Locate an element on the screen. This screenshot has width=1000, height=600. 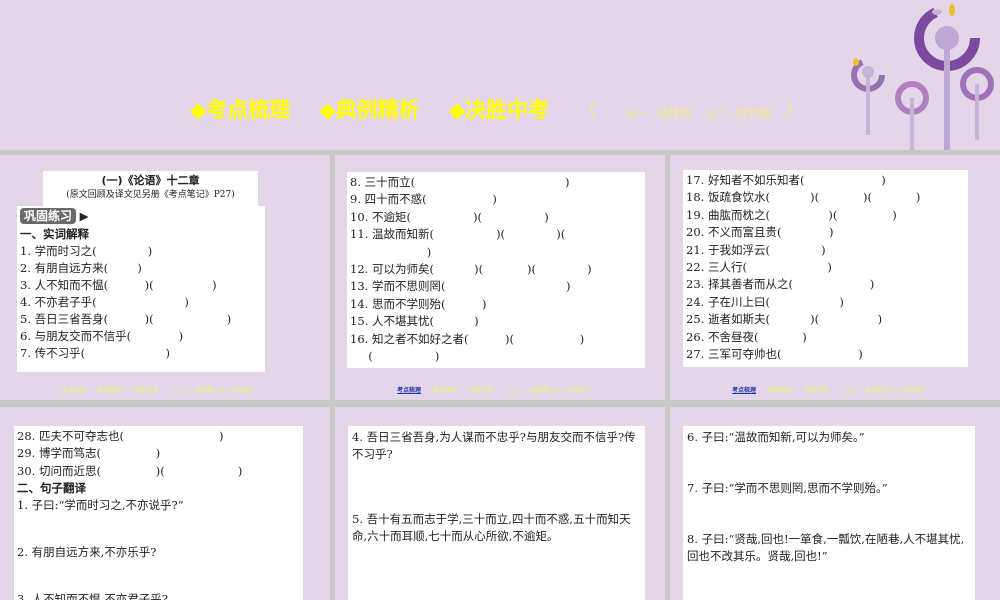
list-item: 15. 人不堪其忧( ) is located at coordinates (414, 321).